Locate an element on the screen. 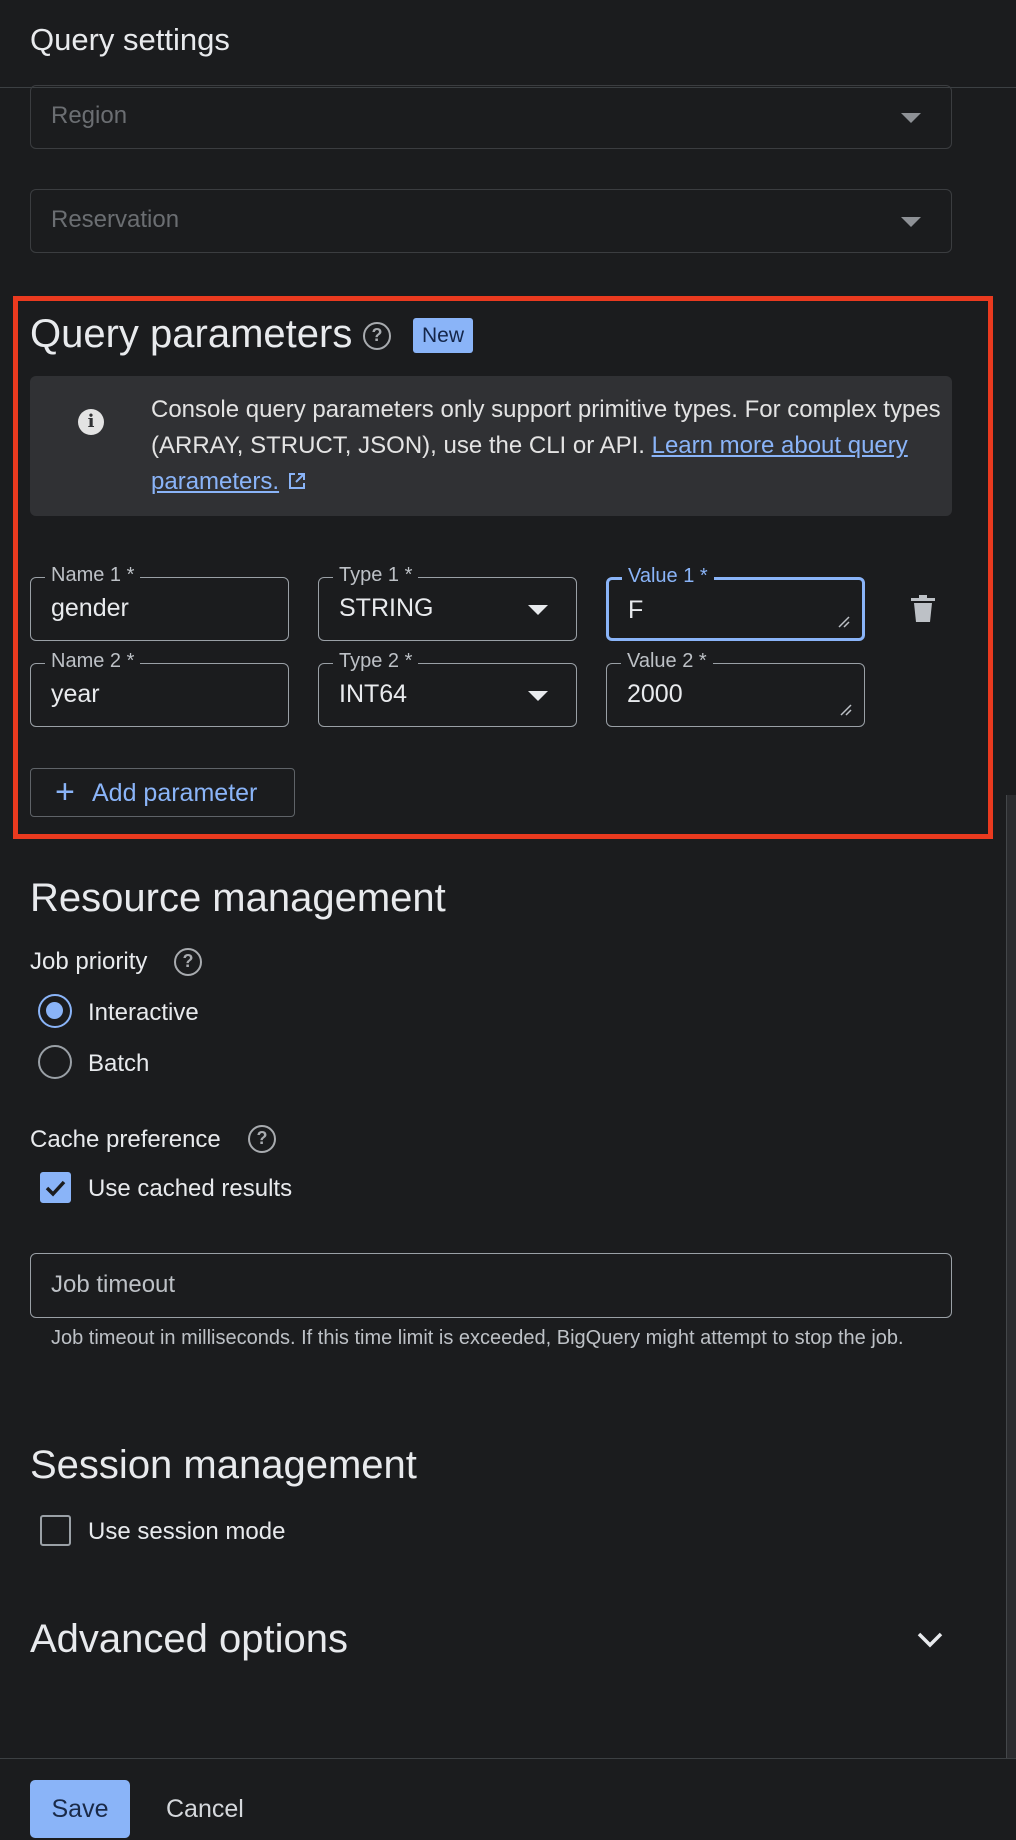 Image resolution: width=1016 pixels, height=1840 pixels. param-1-value-value: F is located at coordinates (636, 610).